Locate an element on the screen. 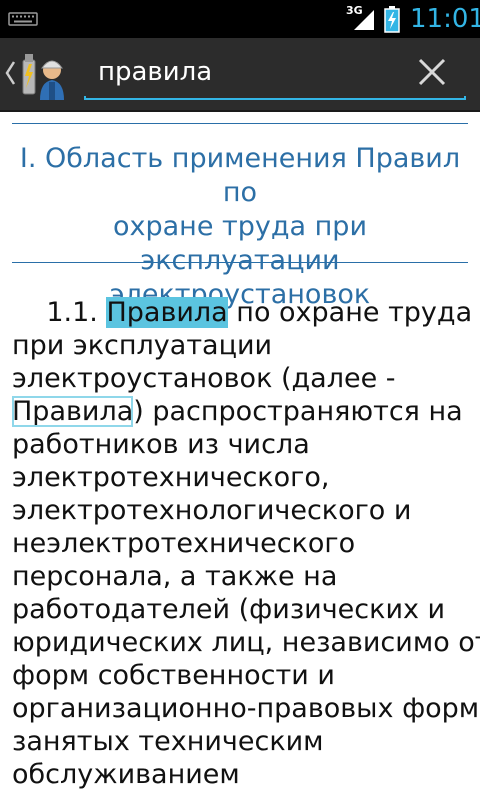 This screenshot has height=800, width=480. paragraph-line: работодателей (физических и is located at coordinates (229, 609).